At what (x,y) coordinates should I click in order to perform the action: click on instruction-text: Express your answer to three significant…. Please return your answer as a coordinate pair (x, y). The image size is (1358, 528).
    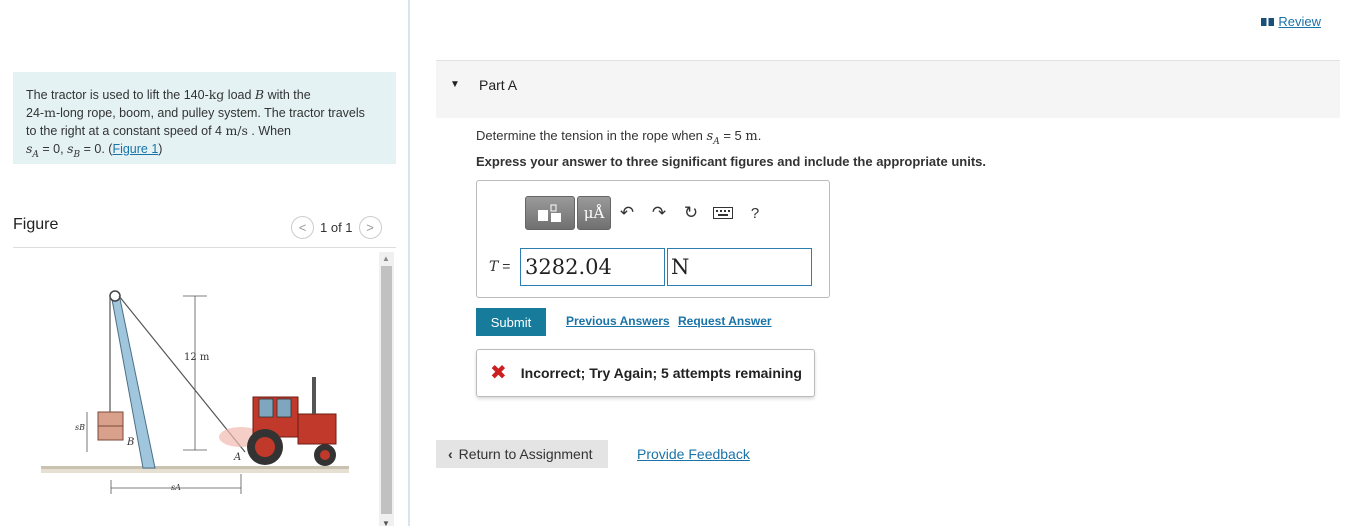
    Looking at the image, I should click on (731, 161).